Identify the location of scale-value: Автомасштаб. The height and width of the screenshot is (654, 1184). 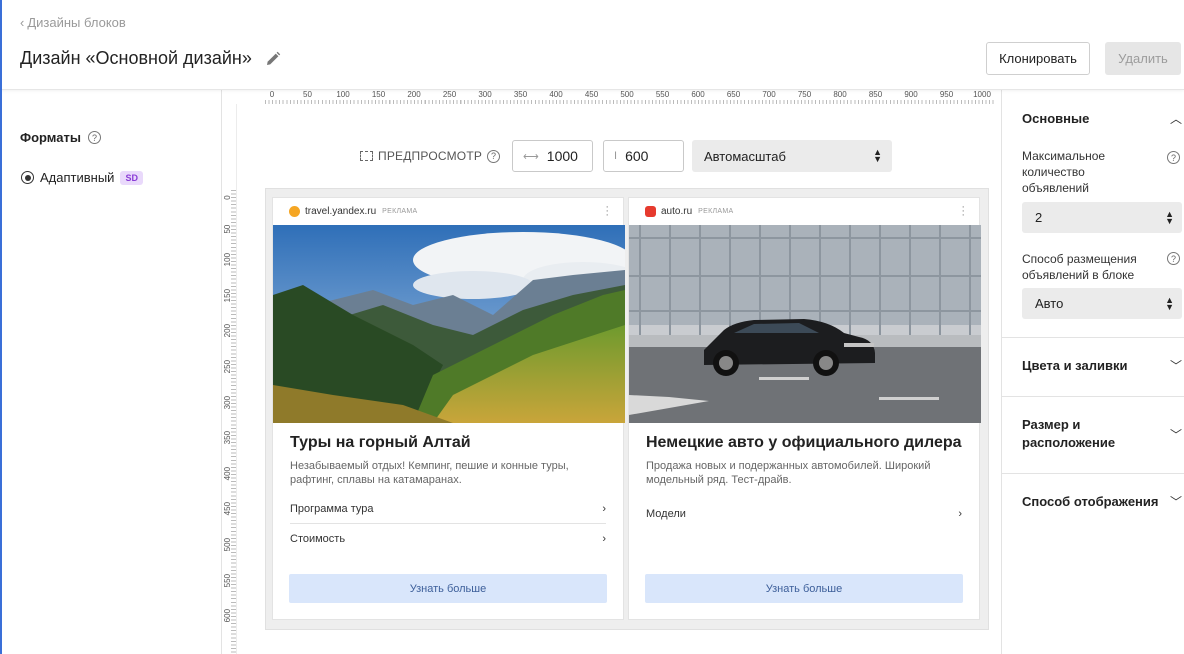
(745, 156).